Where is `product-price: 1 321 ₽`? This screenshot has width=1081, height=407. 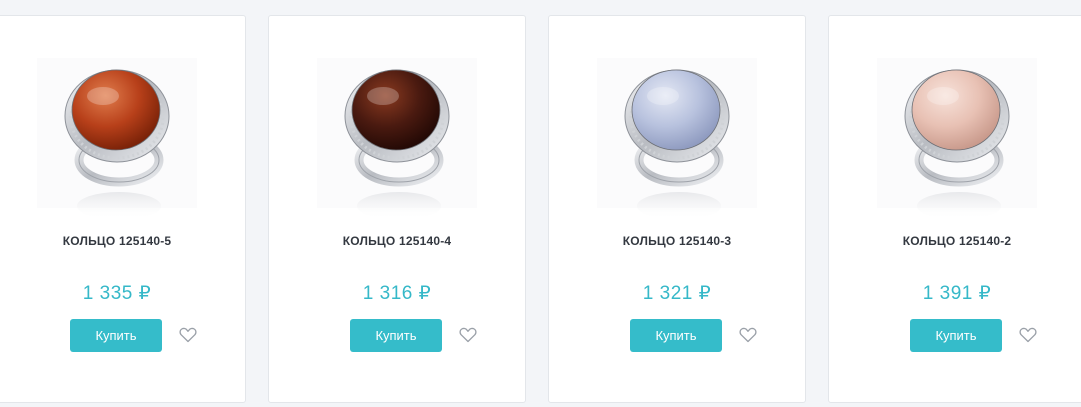 product-price: 1 321 ₽ is located at coordinates (677, 293).